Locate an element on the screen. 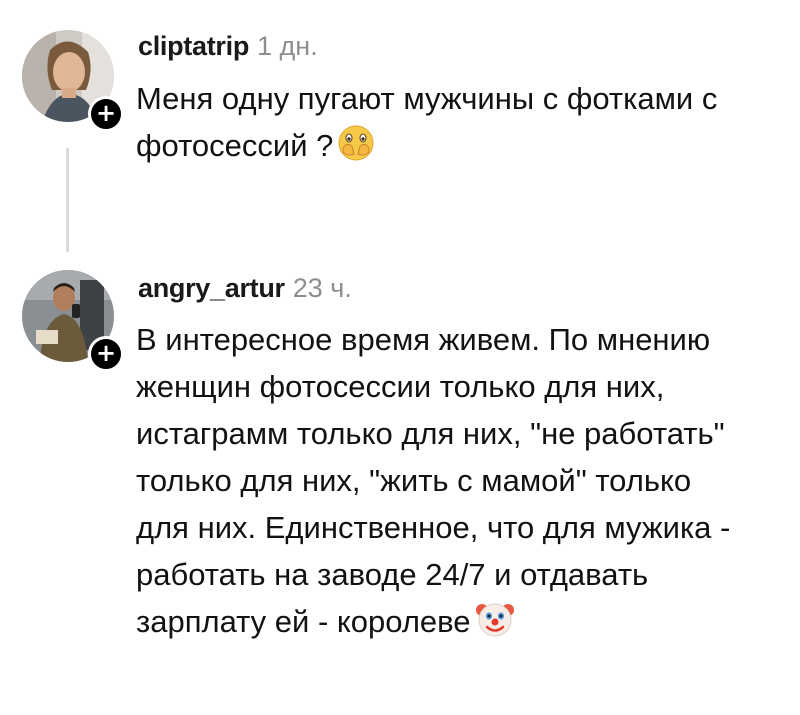 This screenshot has width=800, height=715. timestamp: 23 ч. is located at coordinates (322, 288).